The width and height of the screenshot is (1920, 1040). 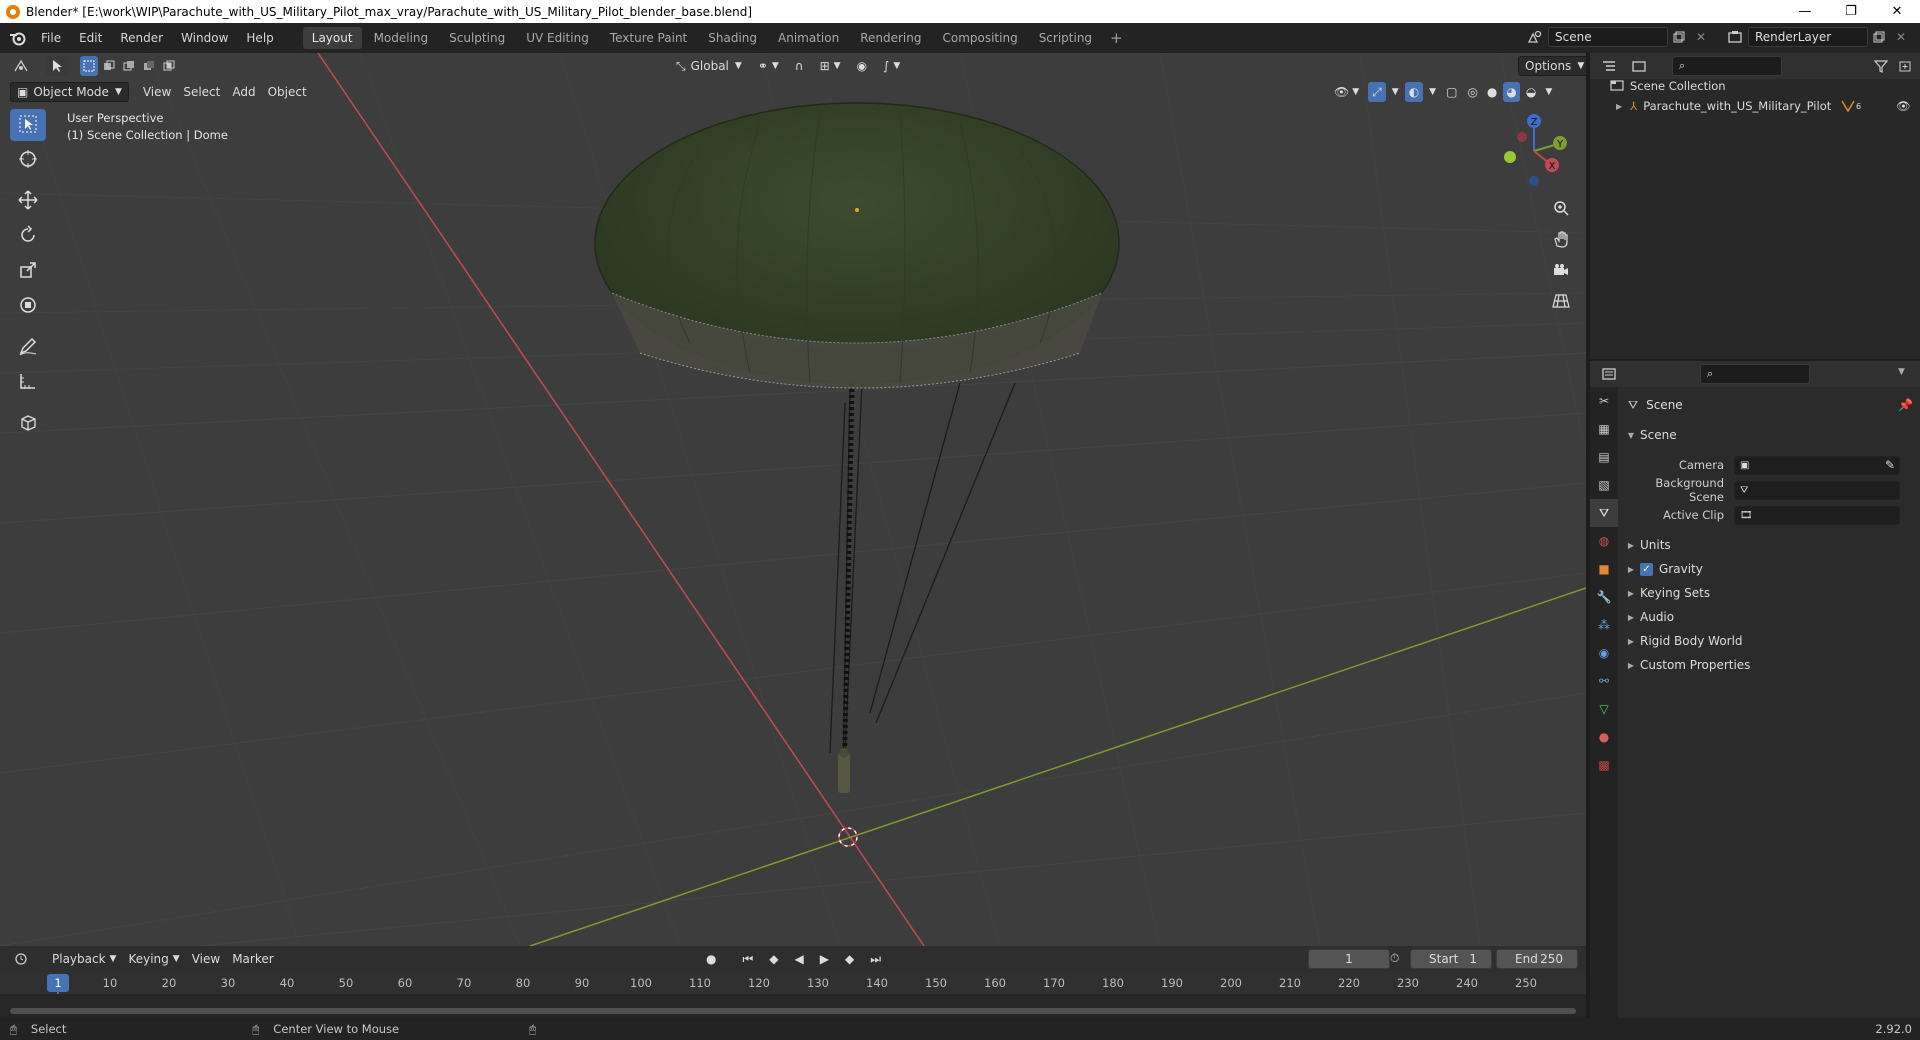 I want to click on tab-modifiers: 🔧, so click(x=1604, y=597).